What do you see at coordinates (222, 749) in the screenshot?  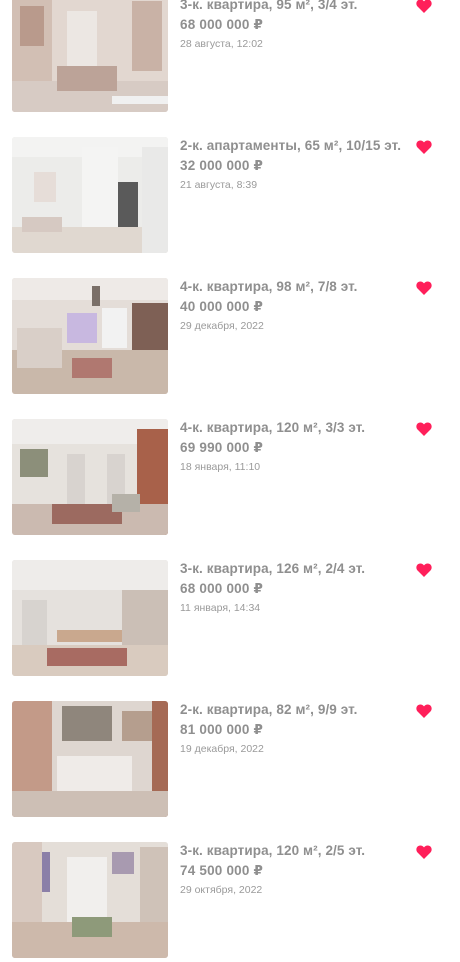 I see `listing-date: 19 декабря, 2022` at bounding box center [222, 749].